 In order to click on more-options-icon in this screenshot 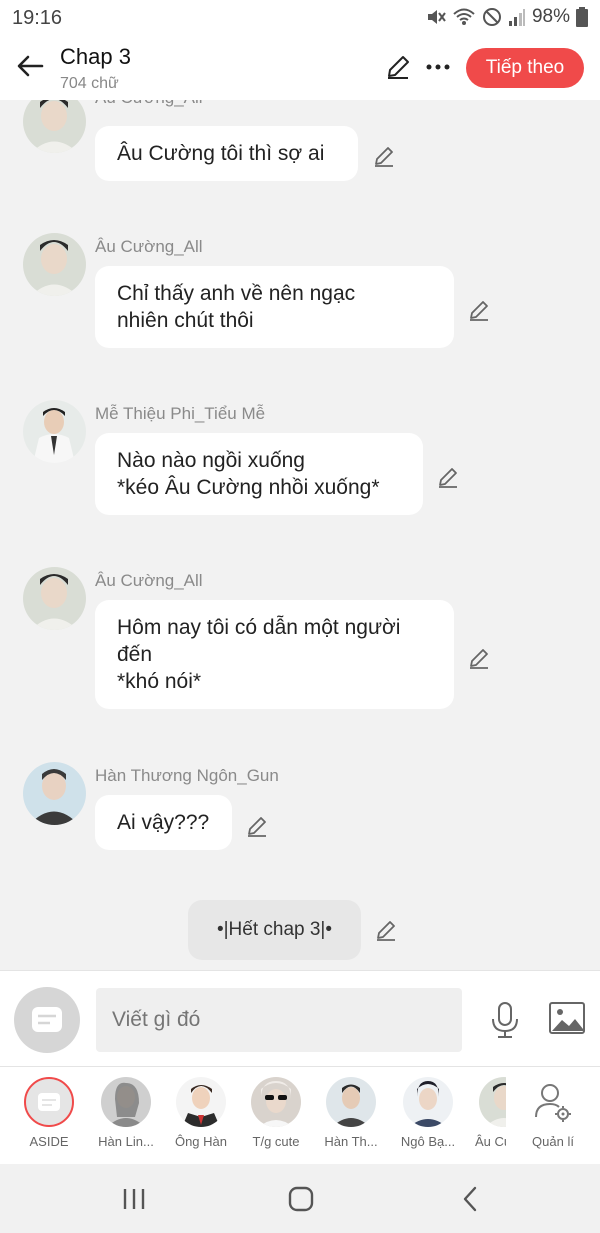, I will do `click(438, 67)`.